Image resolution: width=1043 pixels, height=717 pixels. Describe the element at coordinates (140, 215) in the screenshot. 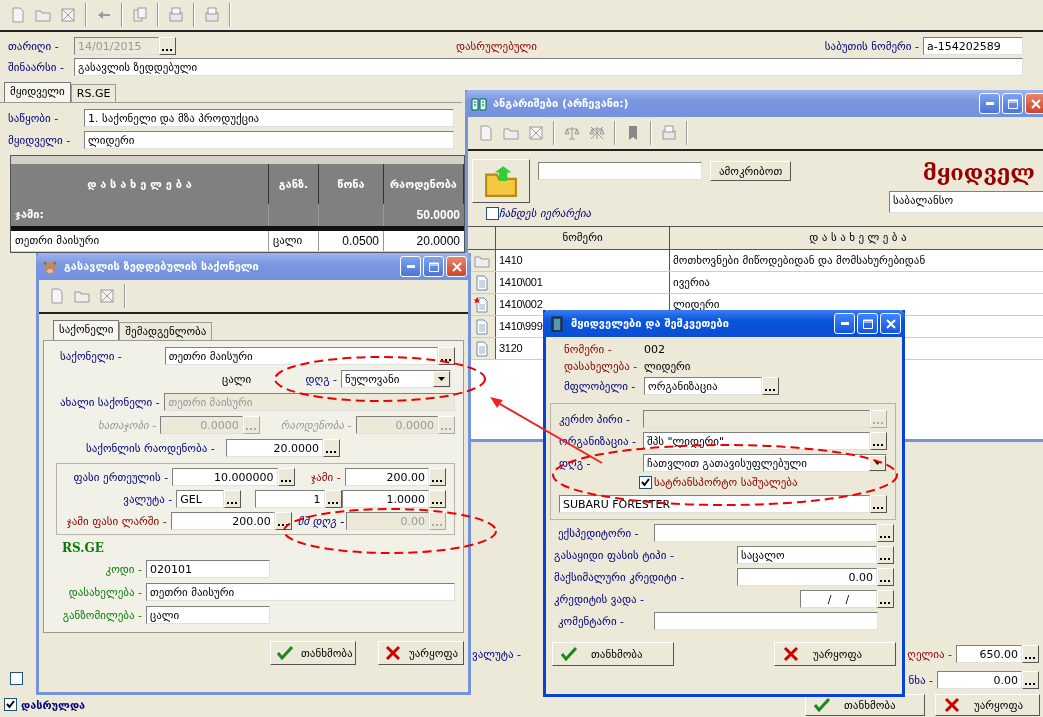

I see `total-label: ჯამი:` at that location.